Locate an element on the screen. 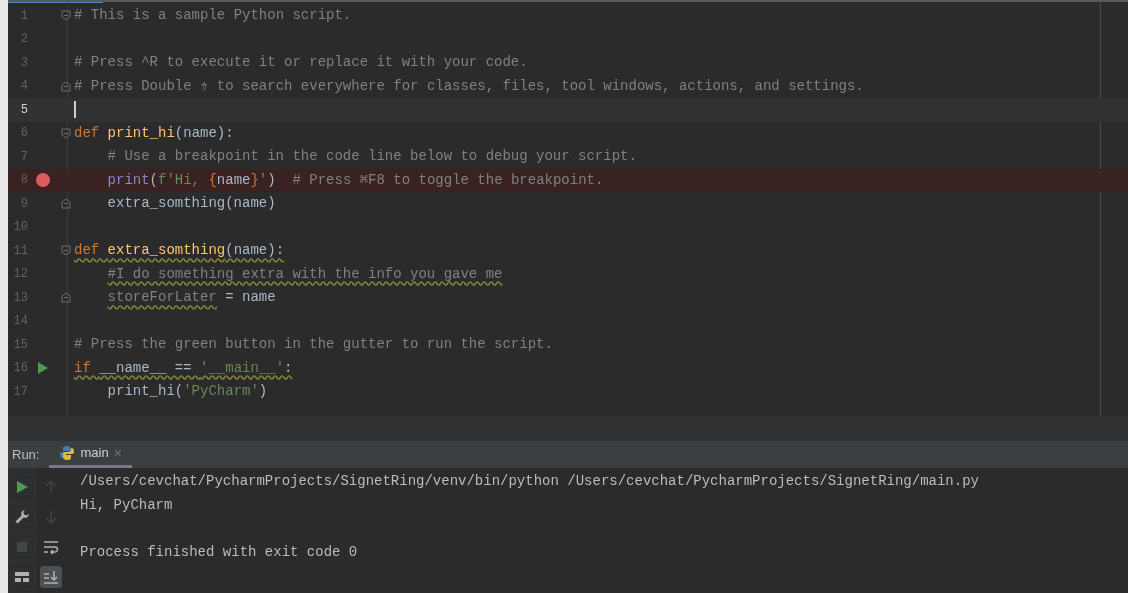  breakpoint-icon is located at coordinates (43, 180).